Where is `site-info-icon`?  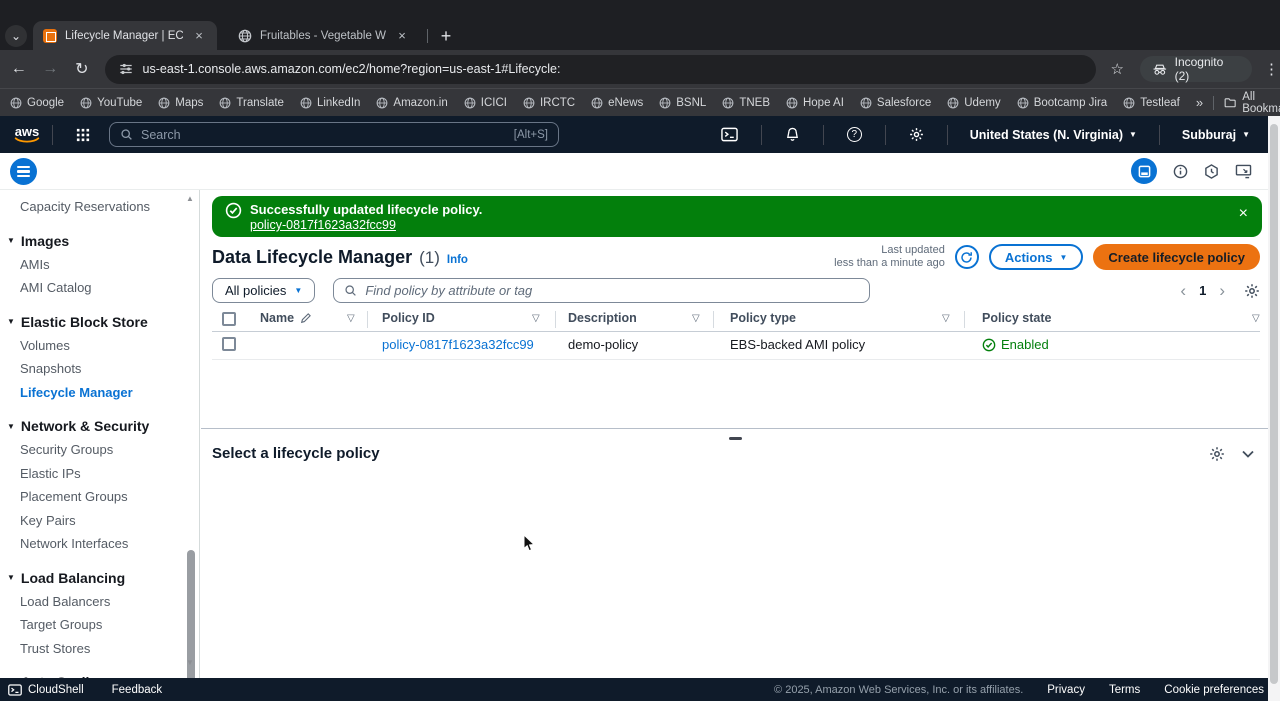 site-info-icon is located at coordinates (126, 69).